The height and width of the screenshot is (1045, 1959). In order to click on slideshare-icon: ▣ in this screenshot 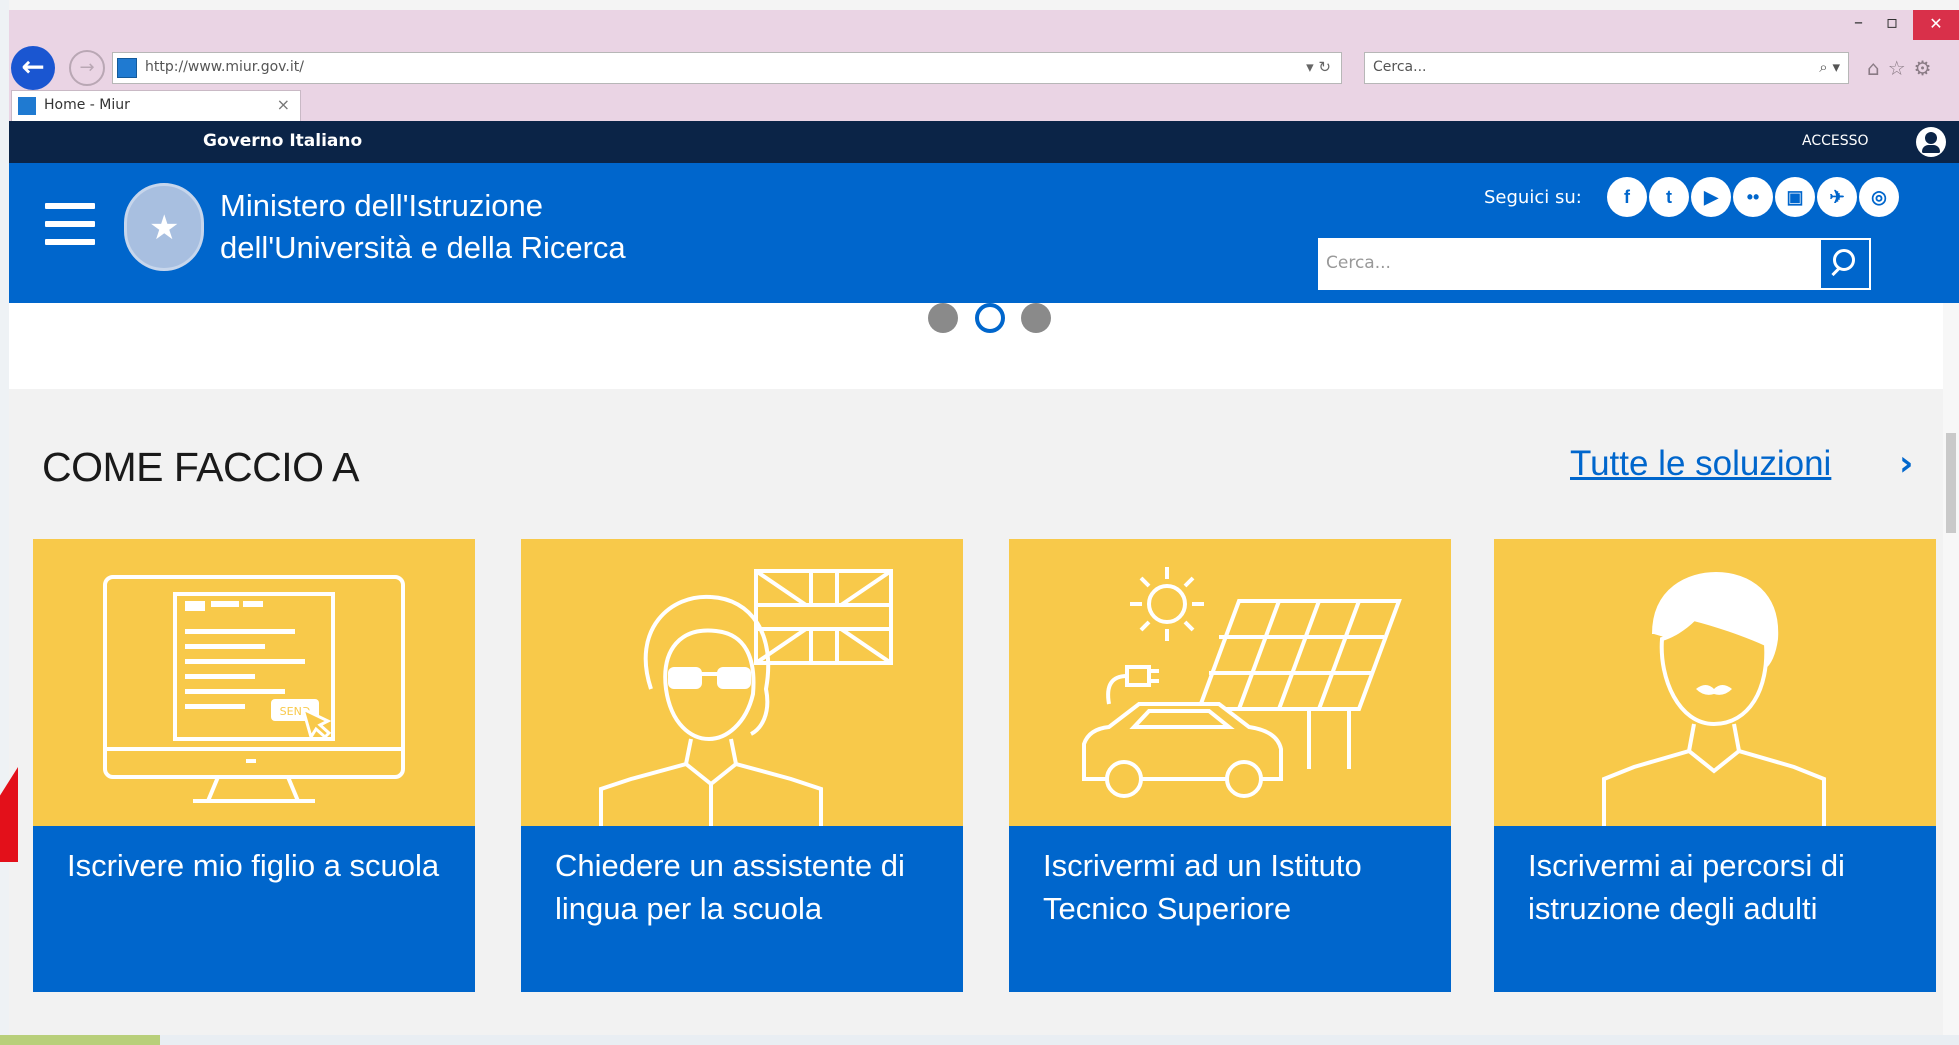, I will do `click(1795, 197)`.